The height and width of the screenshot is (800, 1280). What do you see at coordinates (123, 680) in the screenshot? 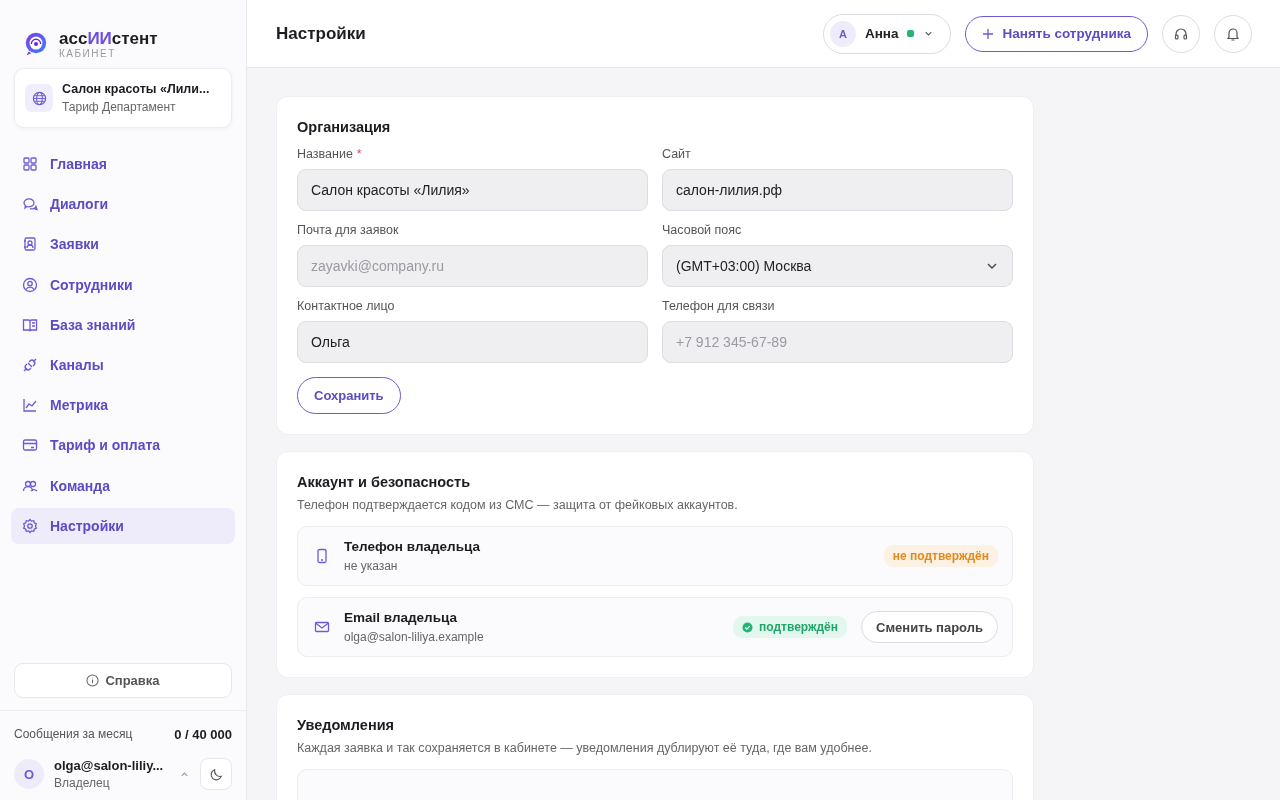
I see `help-button: Справка` at bounding box center [123, 680].